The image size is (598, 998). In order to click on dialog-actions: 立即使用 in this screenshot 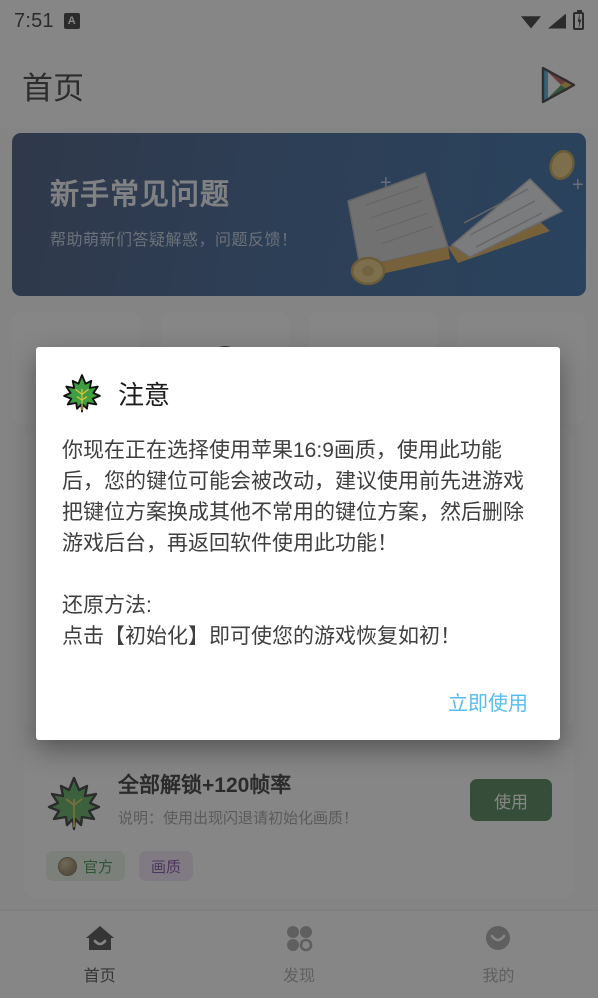, I will do `click(298, 704)`.